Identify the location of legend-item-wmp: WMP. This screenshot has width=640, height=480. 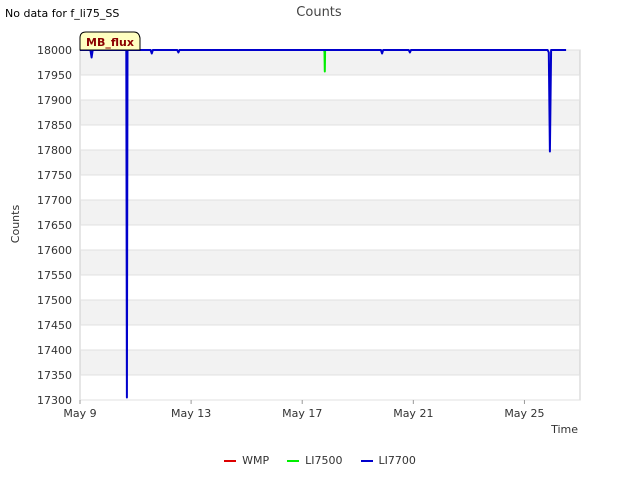
(246, 460).